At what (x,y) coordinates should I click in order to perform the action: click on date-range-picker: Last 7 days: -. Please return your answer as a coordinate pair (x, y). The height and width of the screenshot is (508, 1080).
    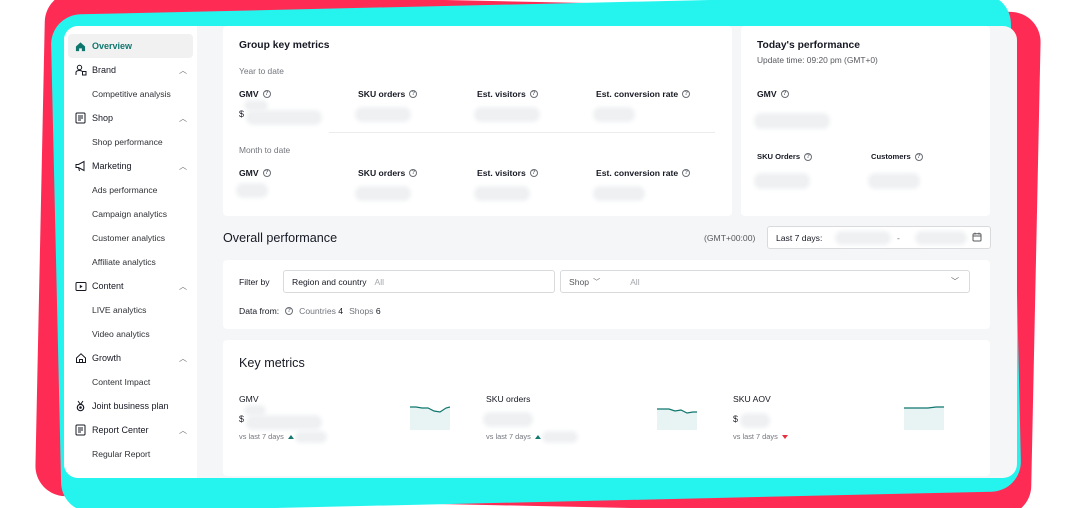
    Looking at the image, I should click on (879, 237).